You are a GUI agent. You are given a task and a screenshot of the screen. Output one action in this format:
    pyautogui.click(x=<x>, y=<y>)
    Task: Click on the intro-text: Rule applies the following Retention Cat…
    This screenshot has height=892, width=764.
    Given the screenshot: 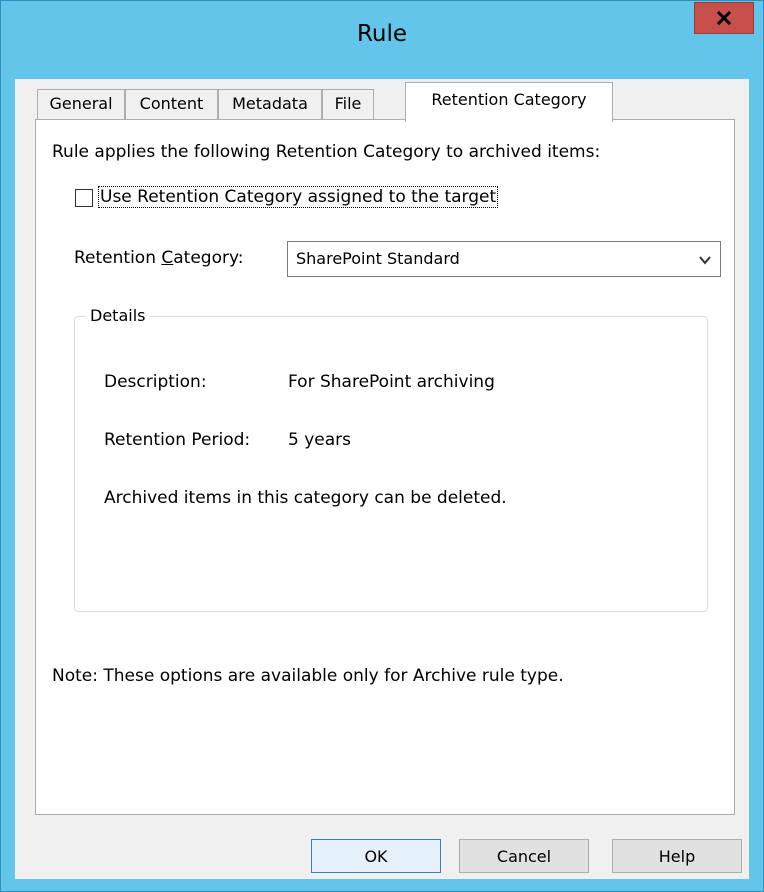 What is the action you would take?
    pyautogui.click(x=326, y=152)
    